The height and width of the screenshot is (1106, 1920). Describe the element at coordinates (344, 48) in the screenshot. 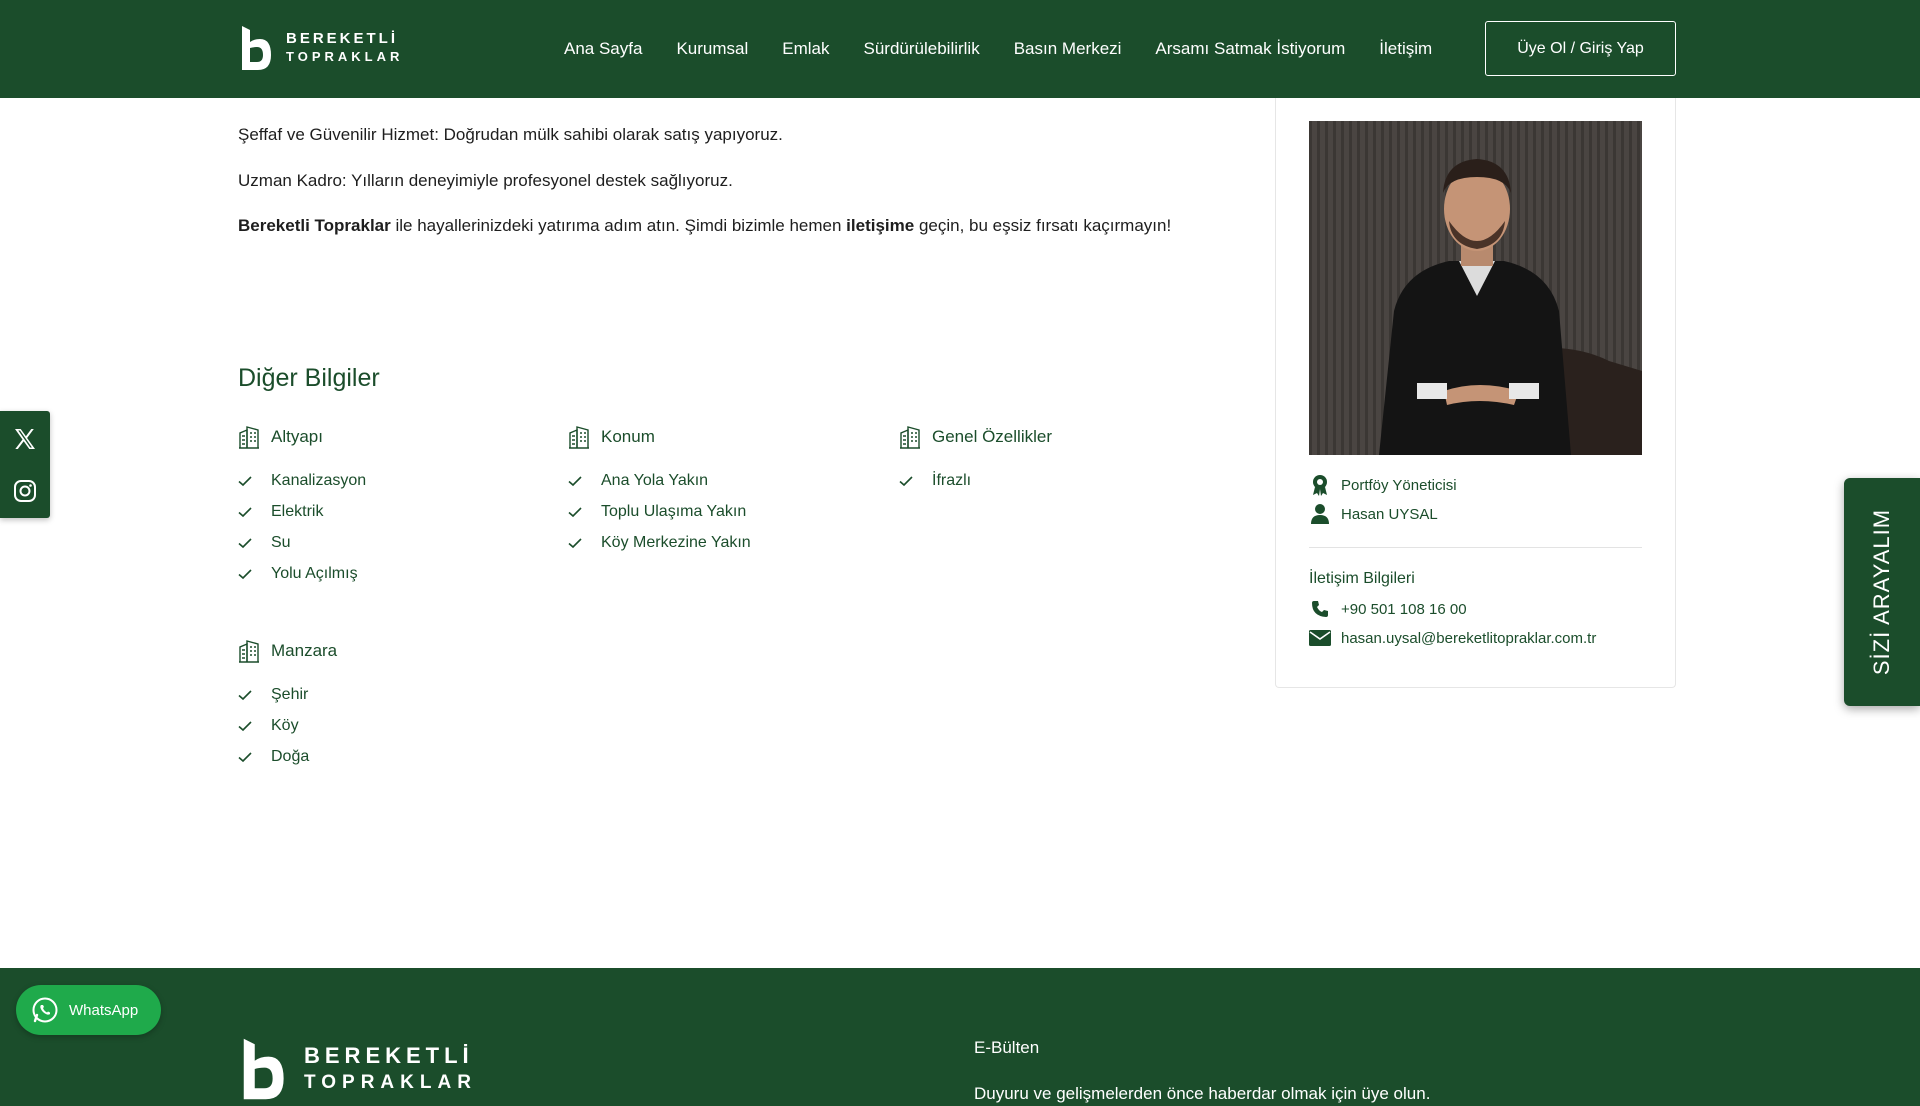

I see `logo-text: BEREKETLİ TOPRAKLAR` at that location.